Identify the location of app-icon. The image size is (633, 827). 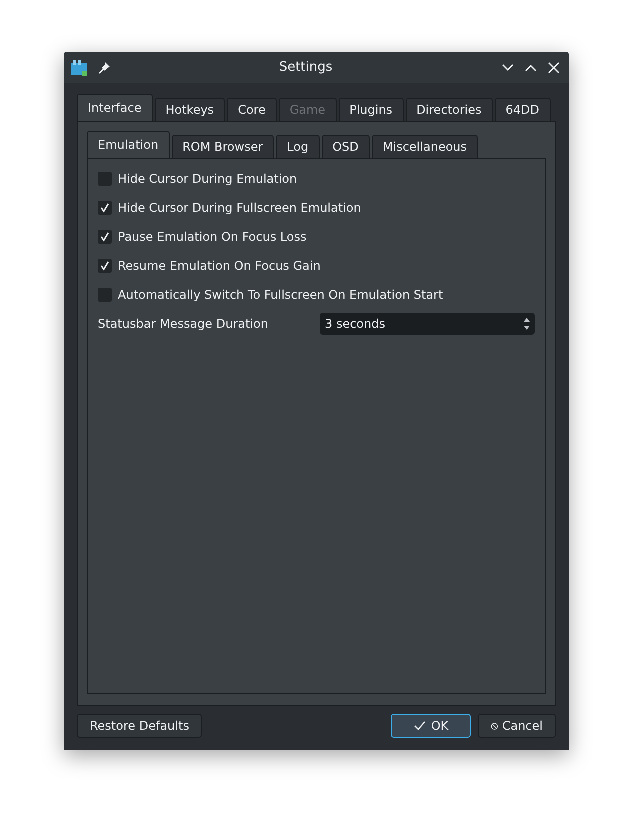
(79, 67).